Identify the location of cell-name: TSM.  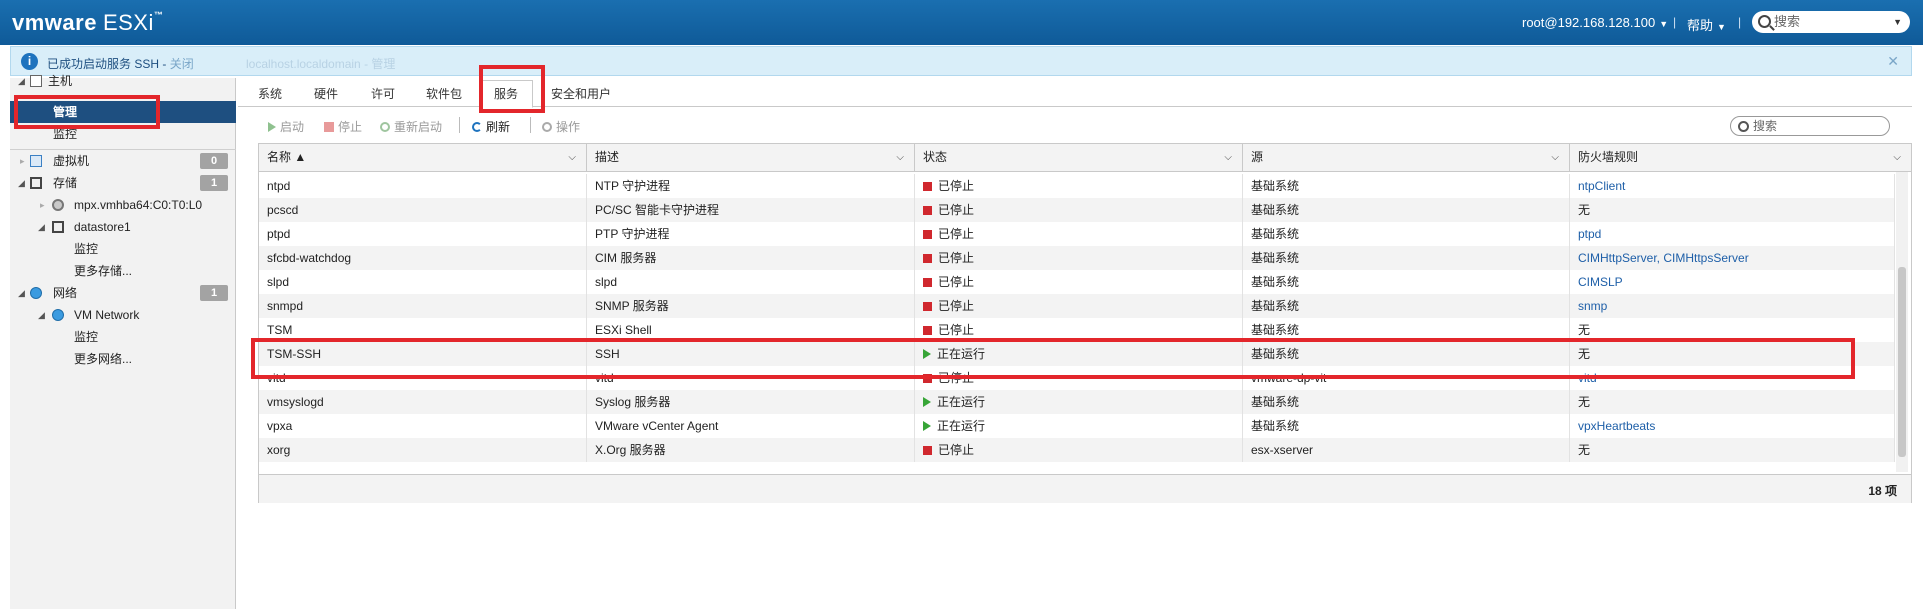
(423, 330).